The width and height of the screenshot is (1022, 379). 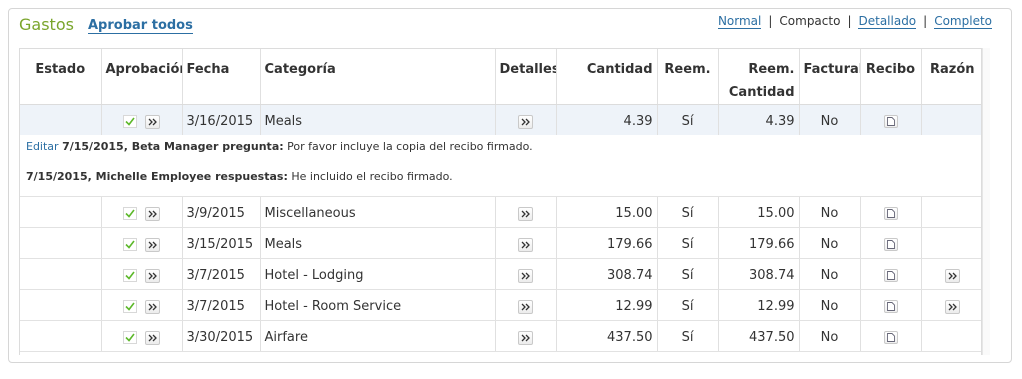 I want to click on col-header-reem-cantidad: Reem. Cantidad, so click(x=759, y=77).